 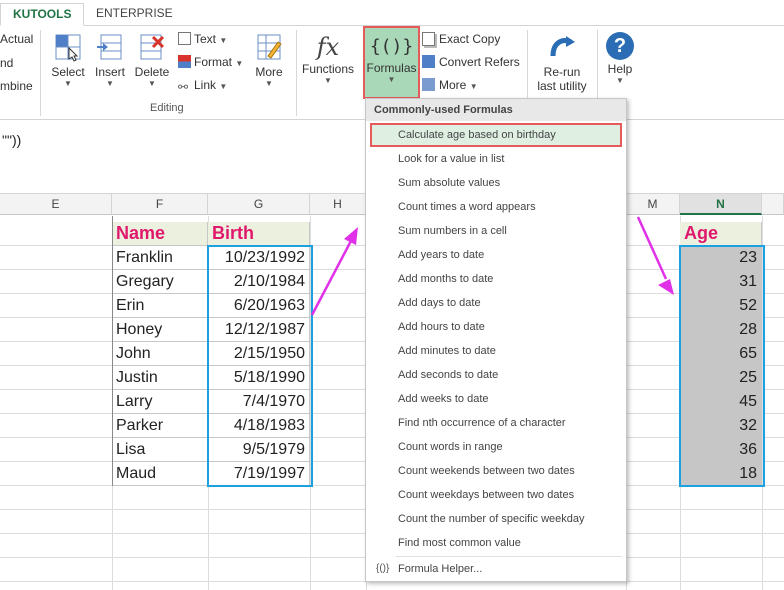 I want to click on name-cell: Erin, so click(x=160, y=306).